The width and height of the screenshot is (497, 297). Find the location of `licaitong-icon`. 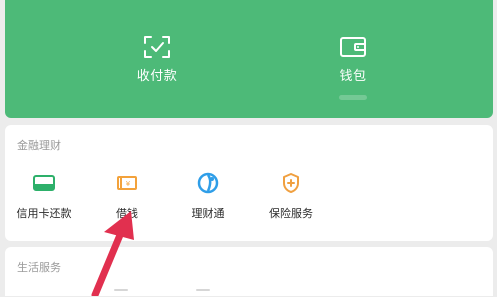

licaitong-icon is located at coordinates (208, 183).